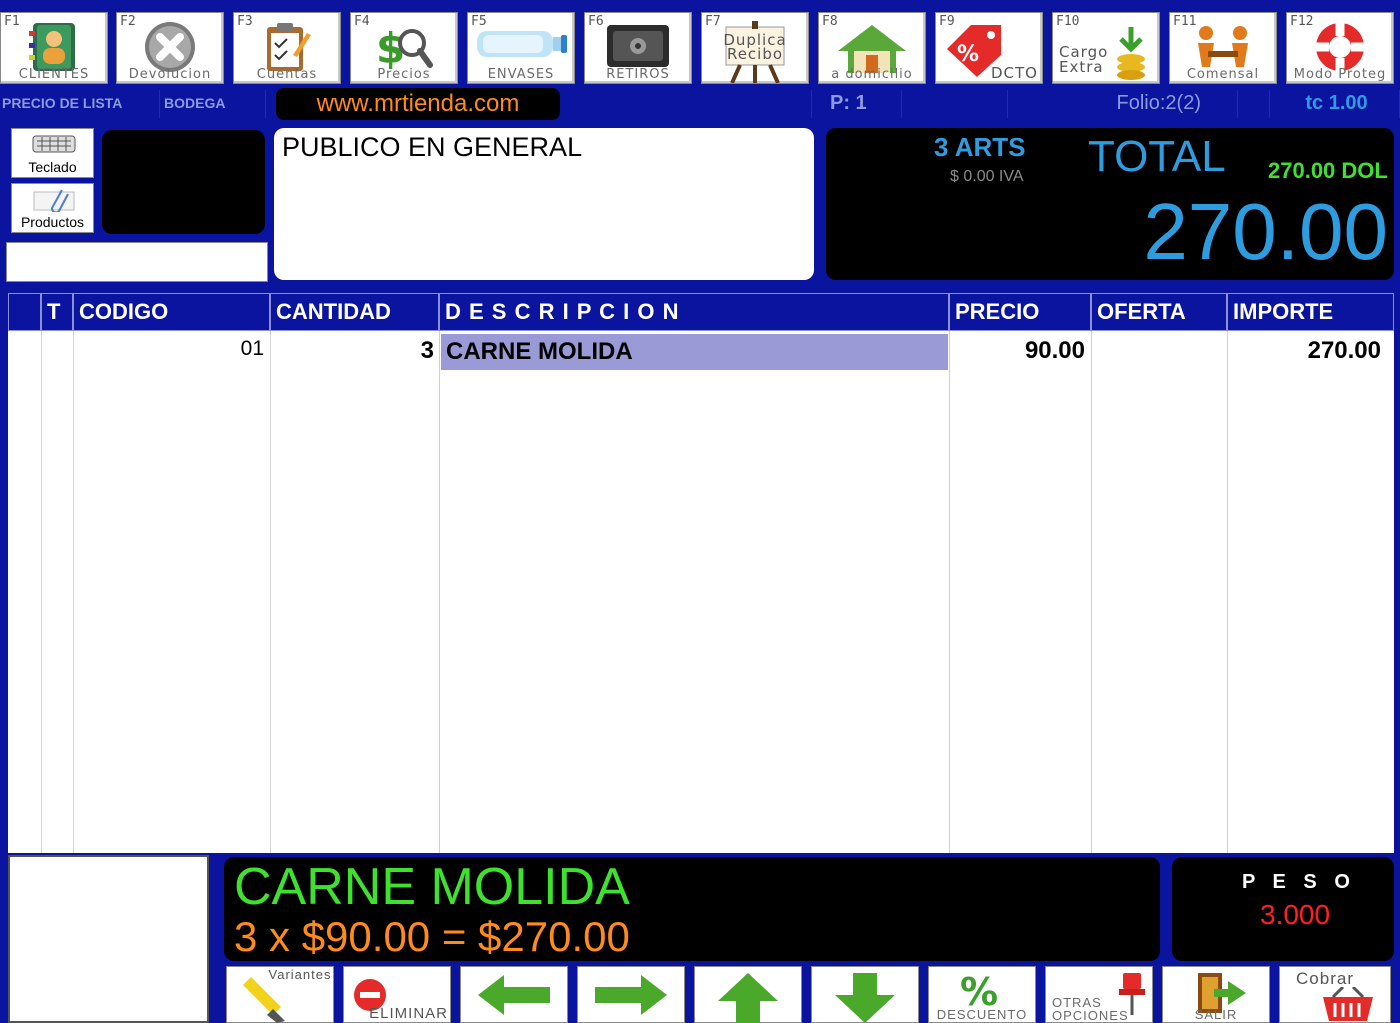  Describe the element at coordinates (872, 74) in the screenshot. I see `f8-label: a domicilio` at that location.